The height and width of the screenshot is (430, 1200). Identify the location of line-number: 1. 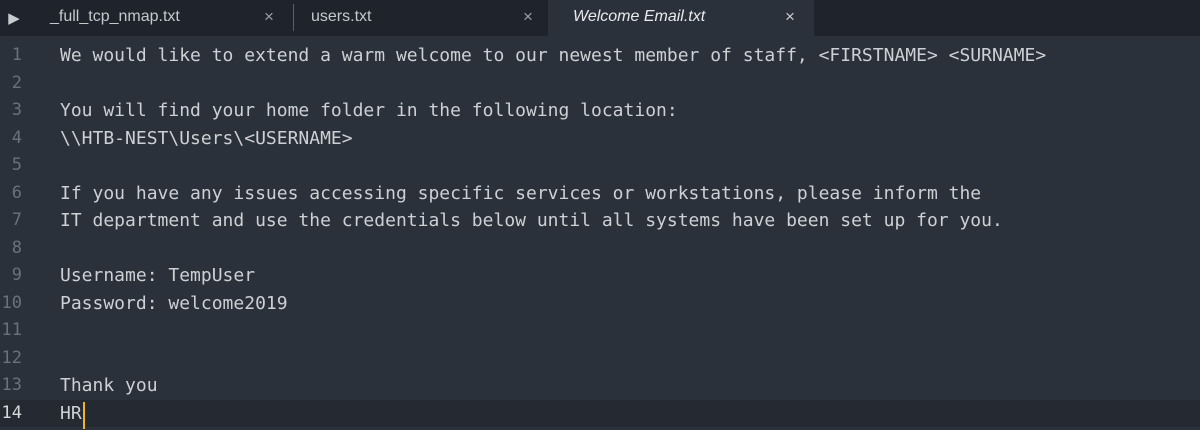
(16, 55).